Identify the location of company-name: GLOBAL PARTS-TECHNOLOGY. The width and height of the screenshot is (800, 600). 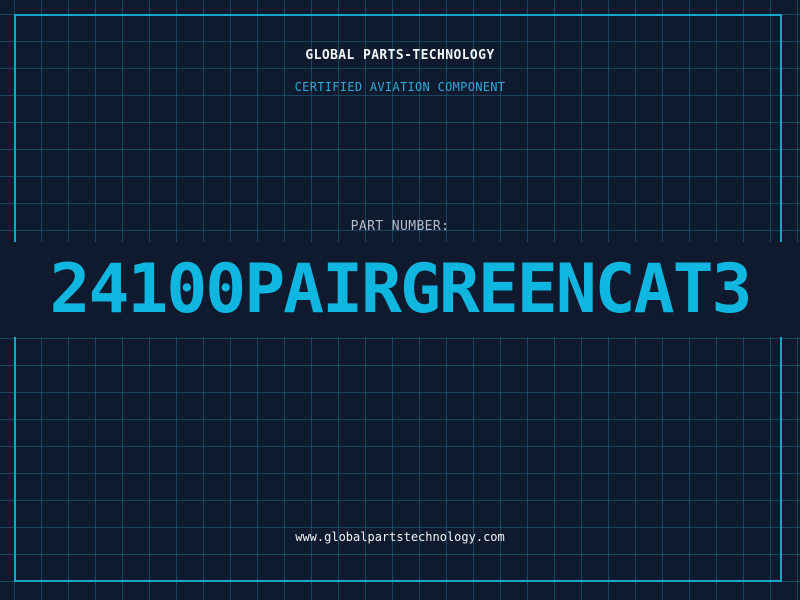
(400, 55).